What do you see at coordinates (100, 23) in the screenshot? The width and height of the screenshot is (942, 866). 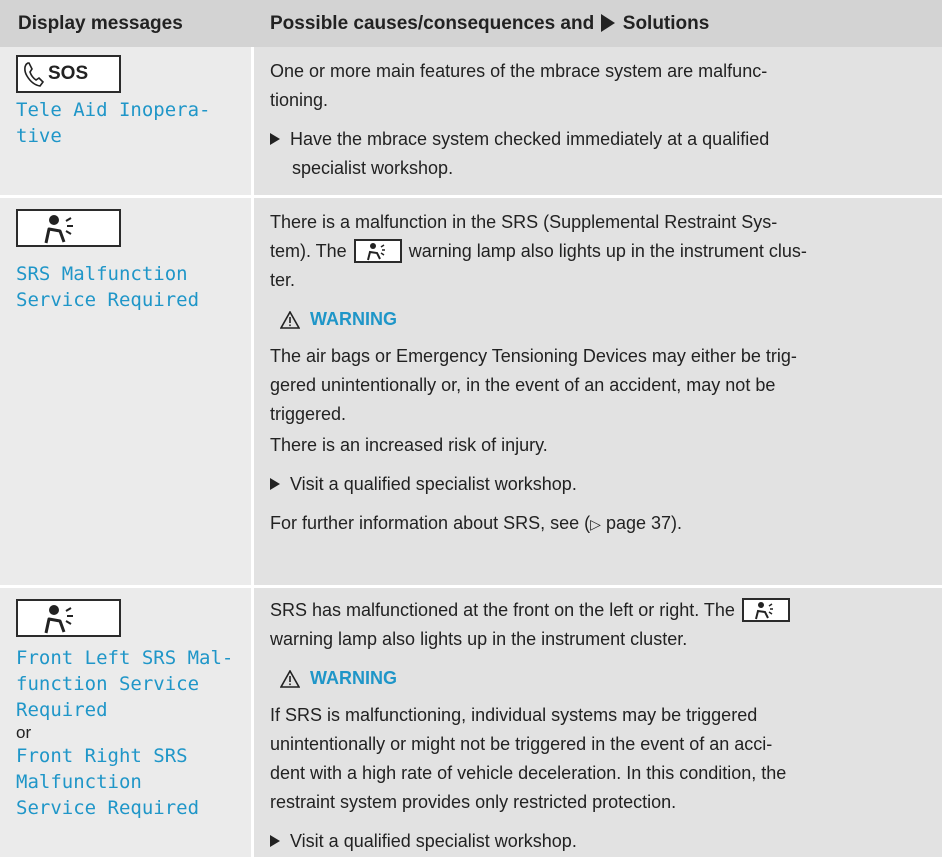 I see `header-display-messages: Display messages` at bounding box center [100, 23].